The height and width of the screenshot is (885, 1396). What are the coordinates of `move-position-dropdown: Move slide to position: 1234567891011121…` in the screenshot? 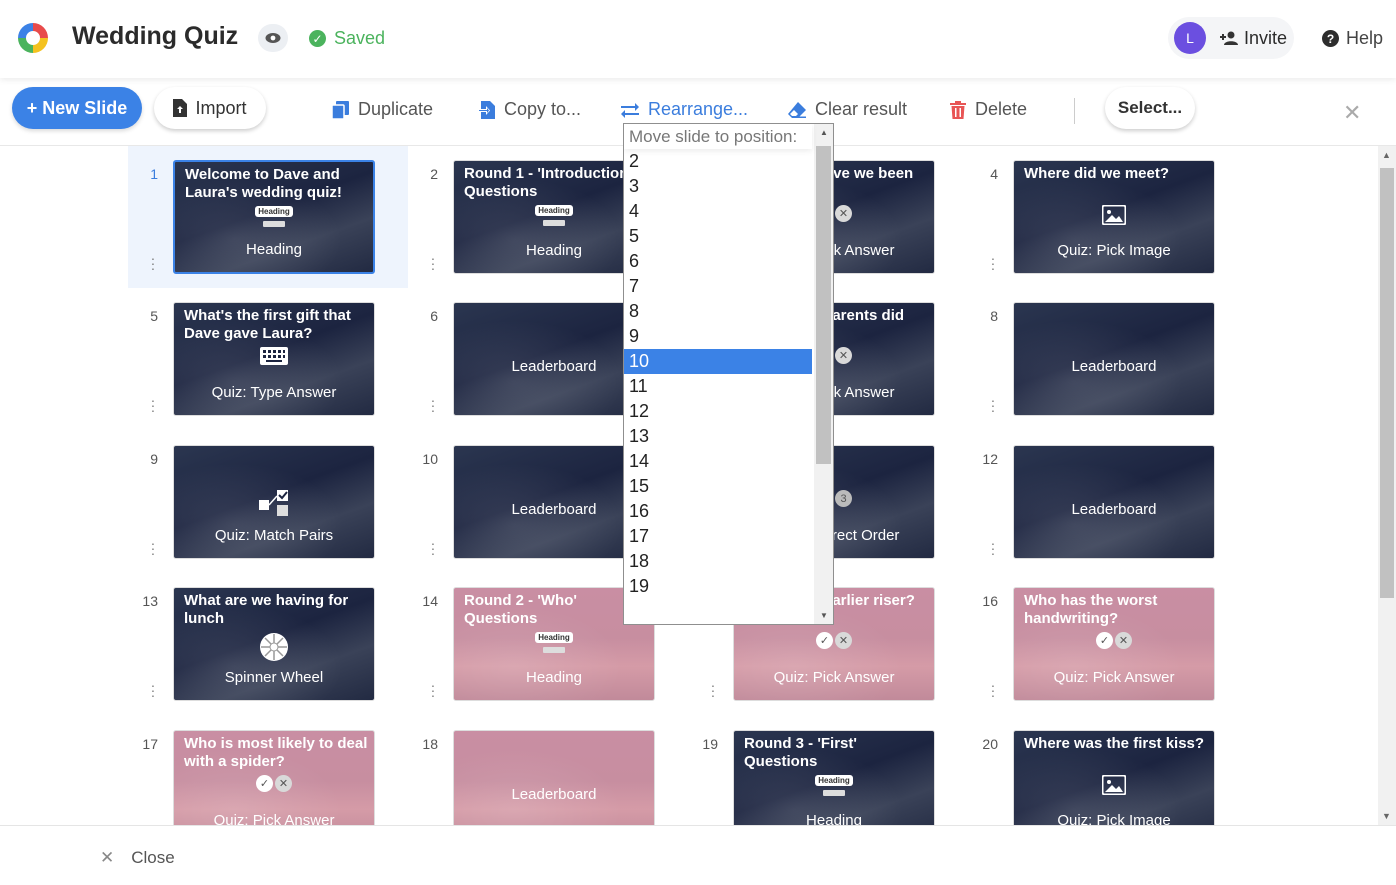 It's located at (728, 374).